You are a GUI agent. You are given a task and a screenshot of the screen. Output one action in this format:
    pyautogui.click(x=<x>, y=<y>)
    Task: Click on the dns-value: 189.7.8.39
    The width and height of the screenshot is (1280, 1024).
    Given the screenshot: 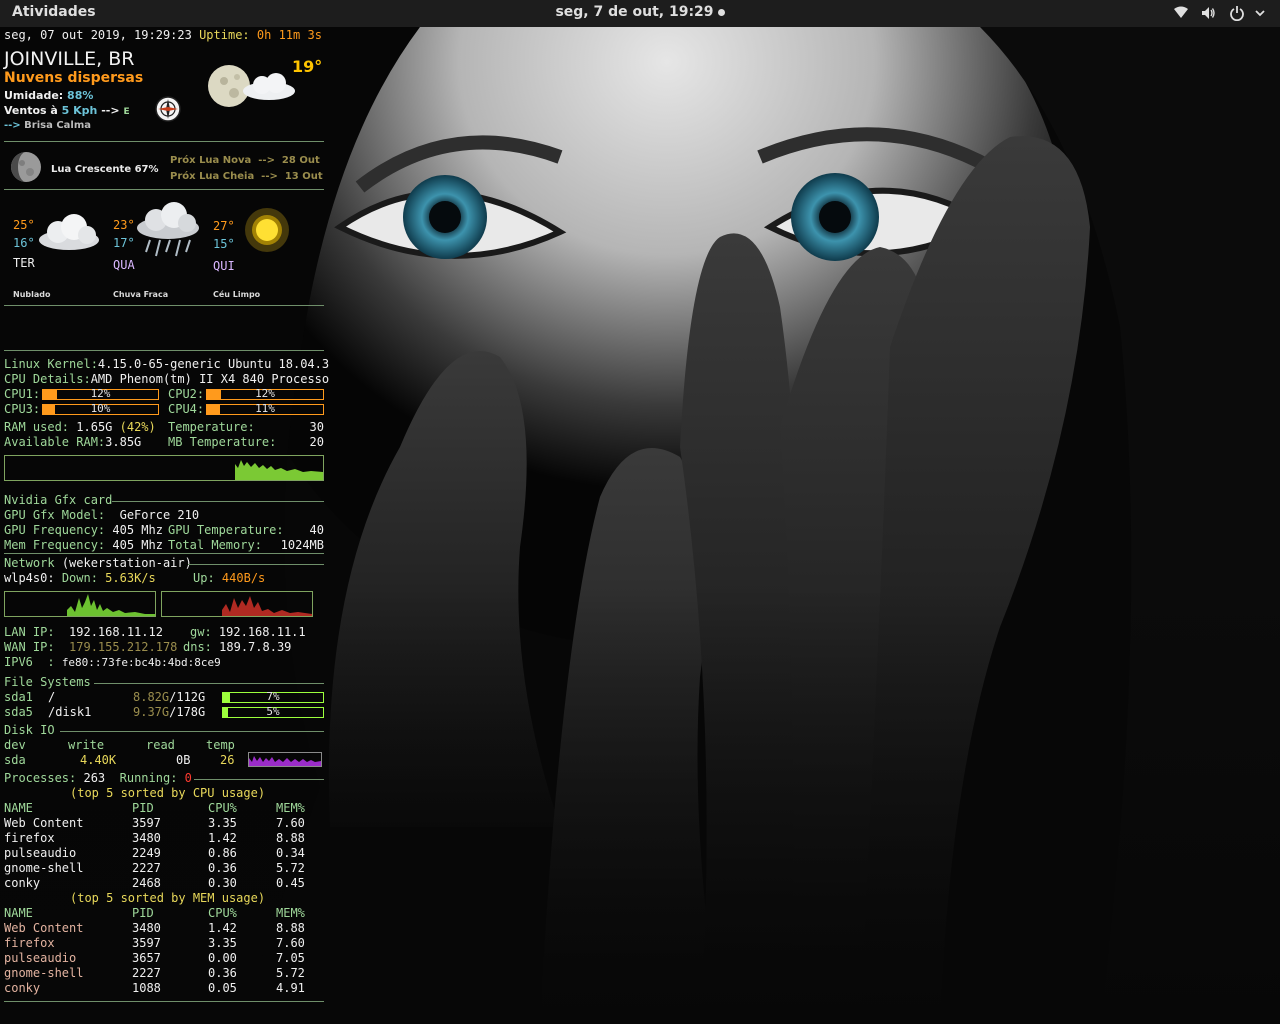 What is the action you would take?
    pyautogui.click(x=255, y=647)
    